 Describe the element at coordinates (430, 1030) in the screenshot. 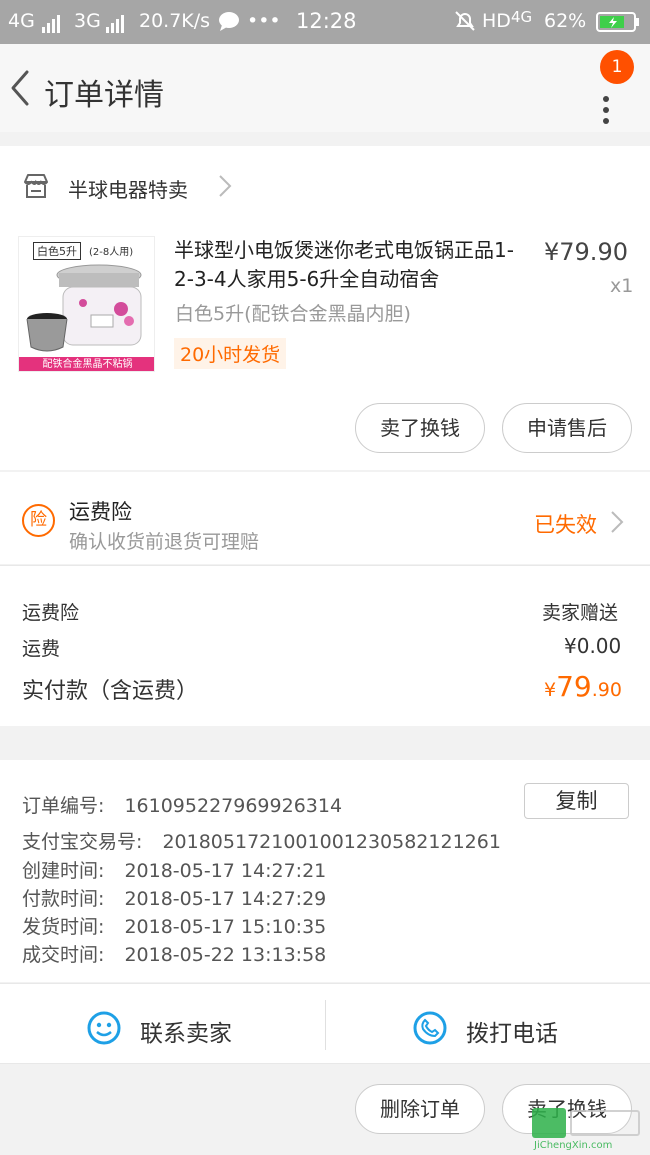

I see `phone-icon` at that location.